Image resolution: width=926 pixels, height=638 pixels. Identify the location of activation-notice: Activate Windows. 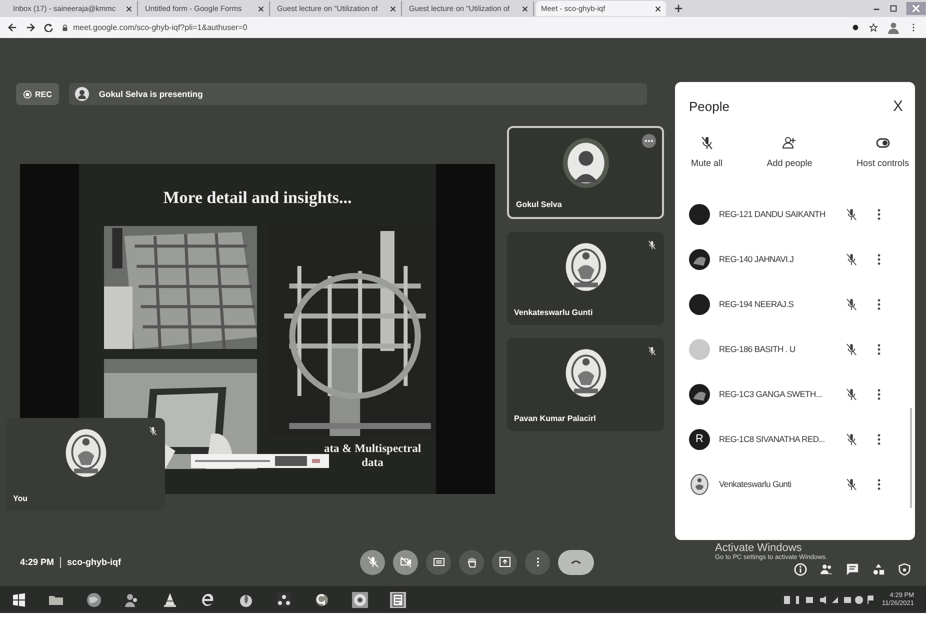
(759, 548).